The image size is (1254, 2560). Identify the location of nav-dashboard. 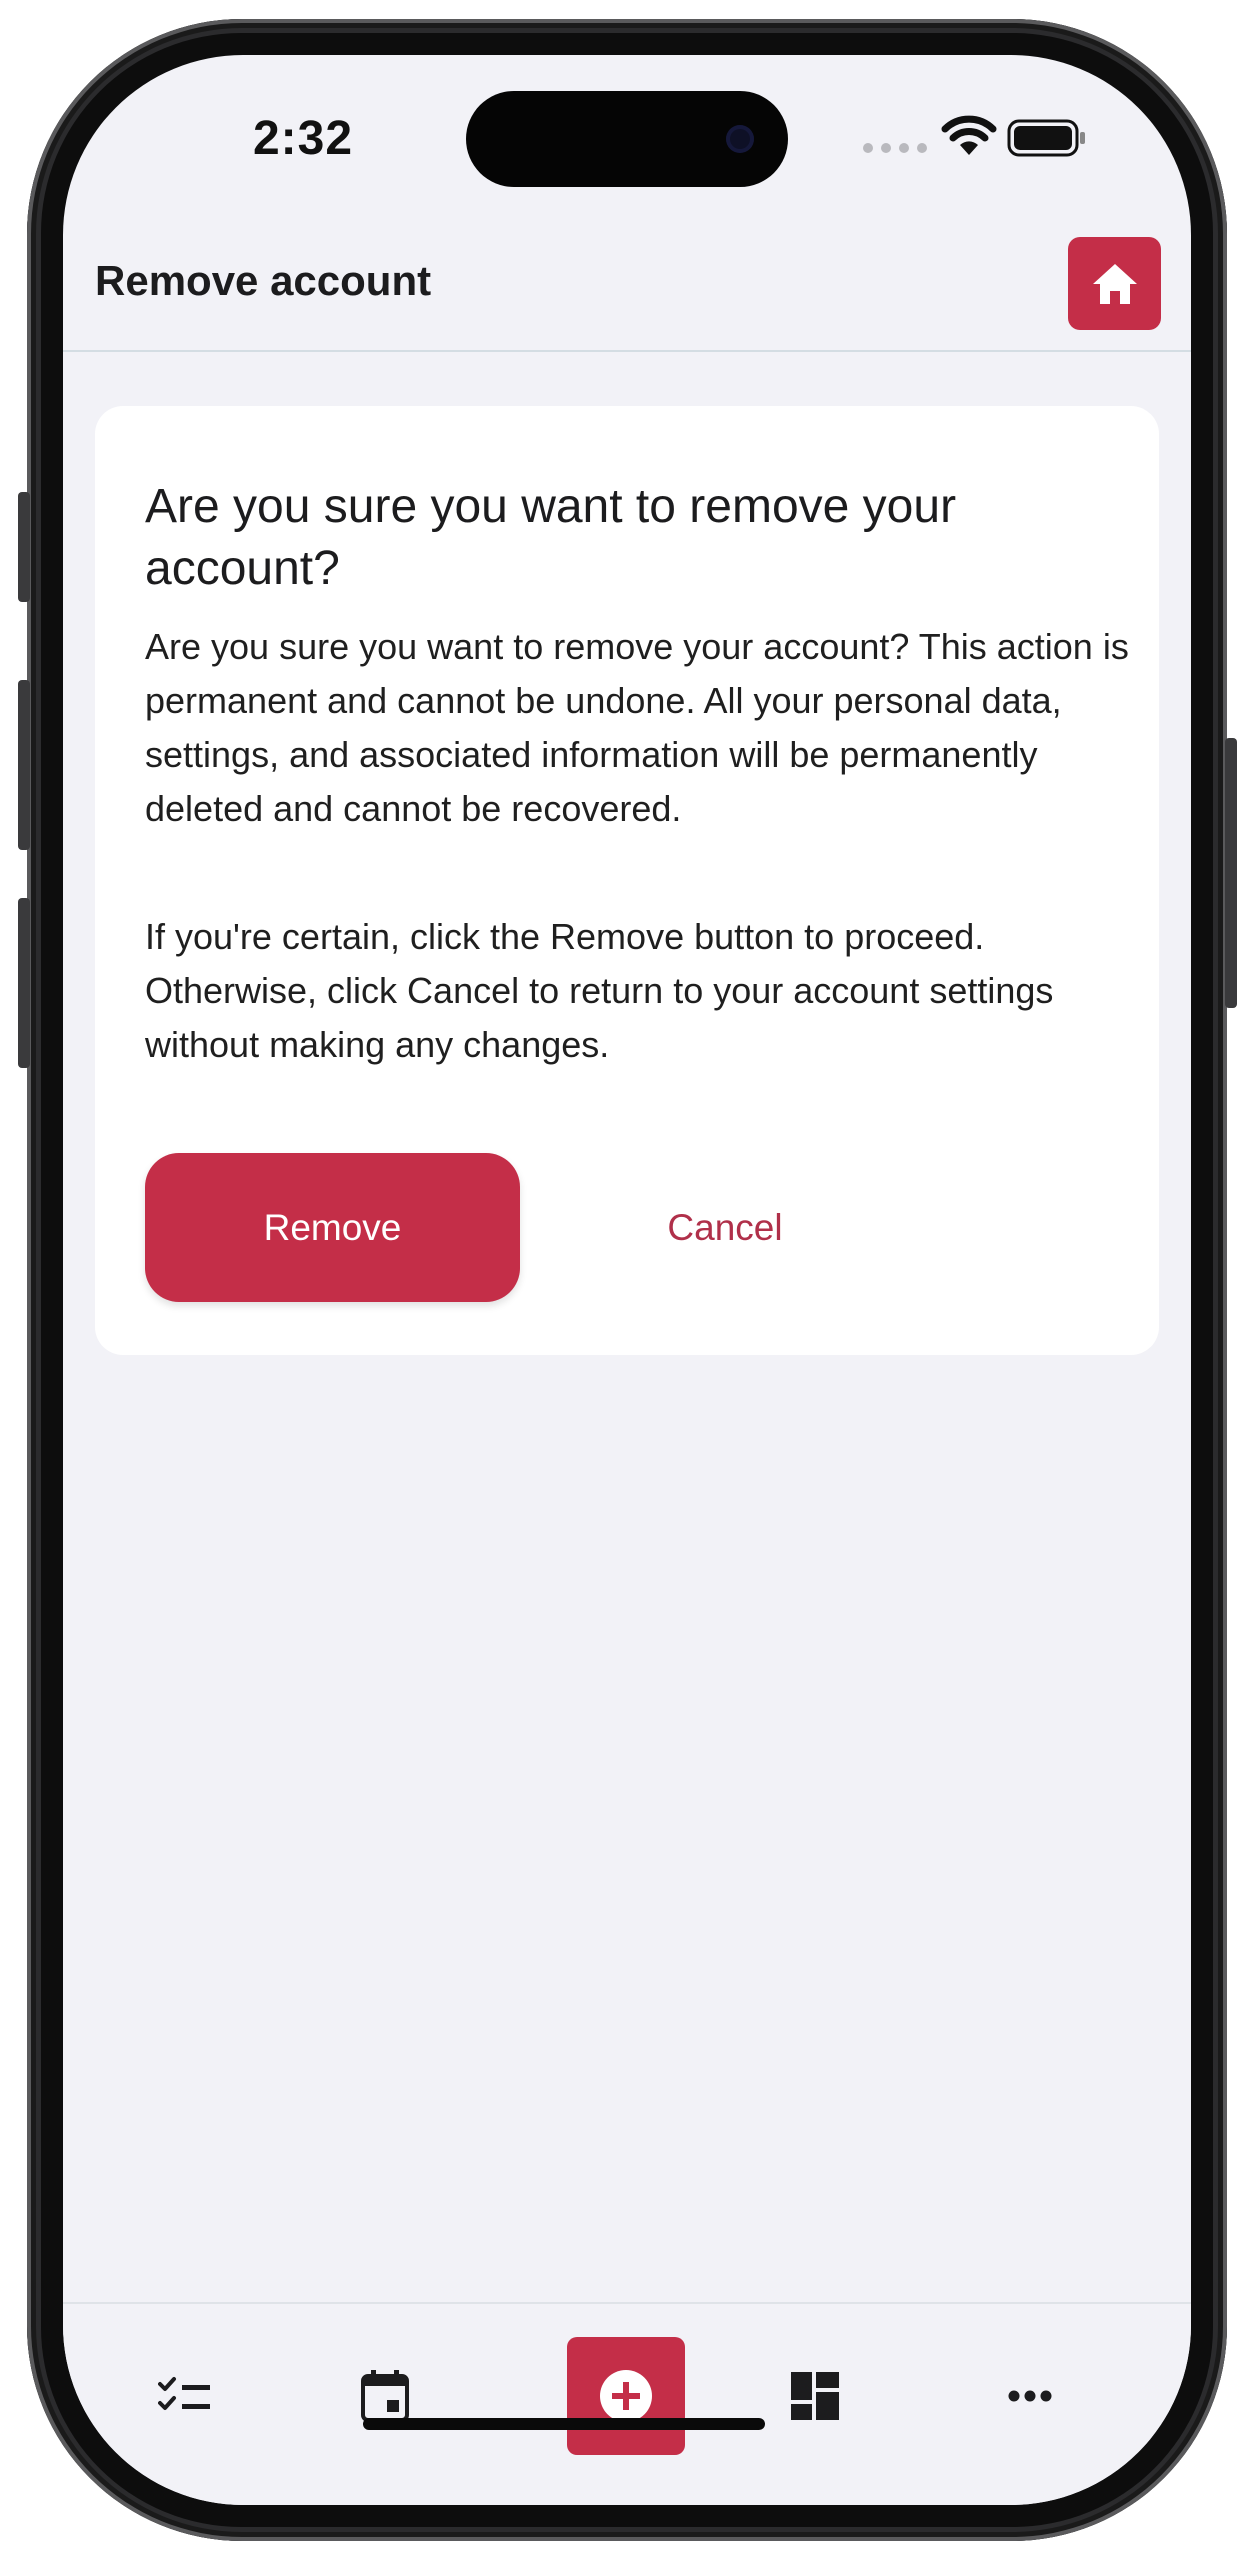
(815, 2396).